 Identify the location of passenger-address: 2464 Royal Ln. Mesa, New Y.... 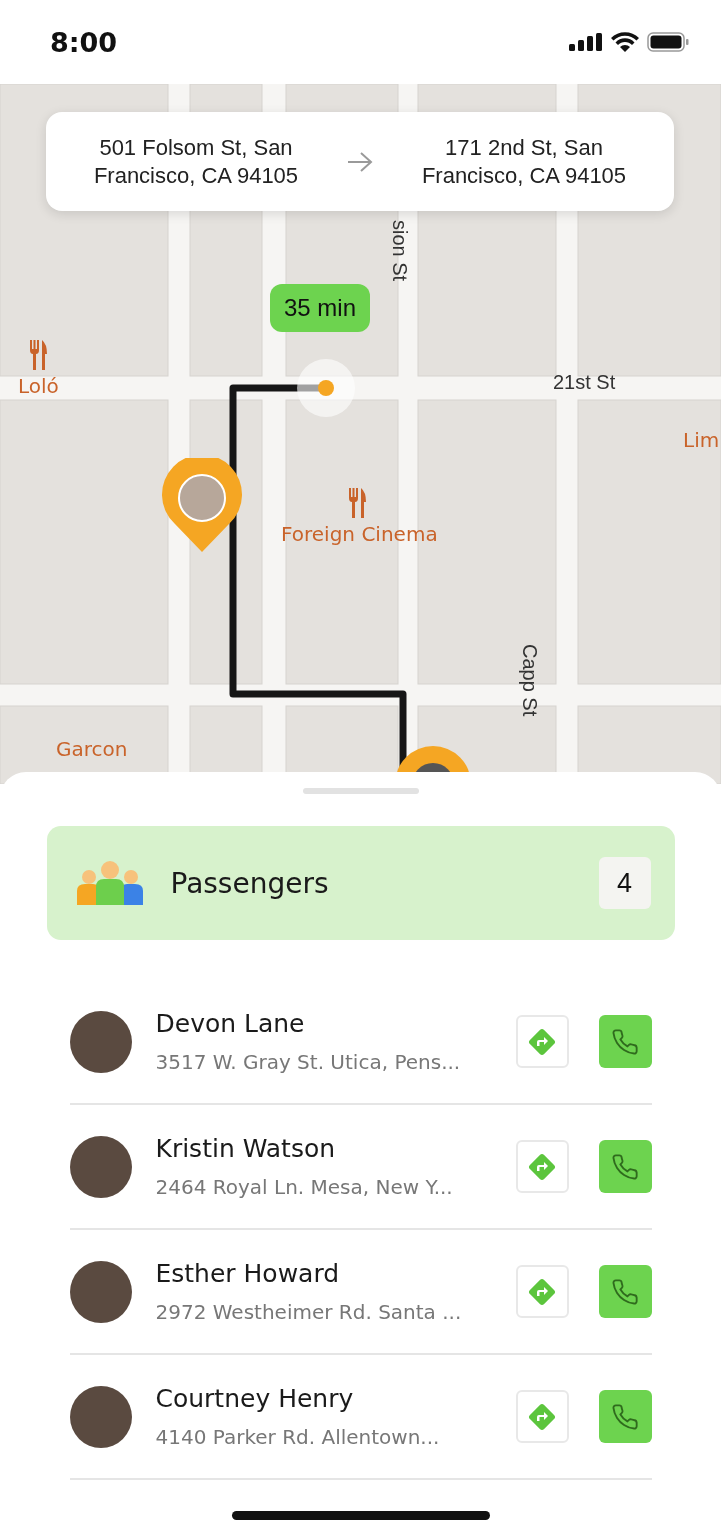
(304, 1187).